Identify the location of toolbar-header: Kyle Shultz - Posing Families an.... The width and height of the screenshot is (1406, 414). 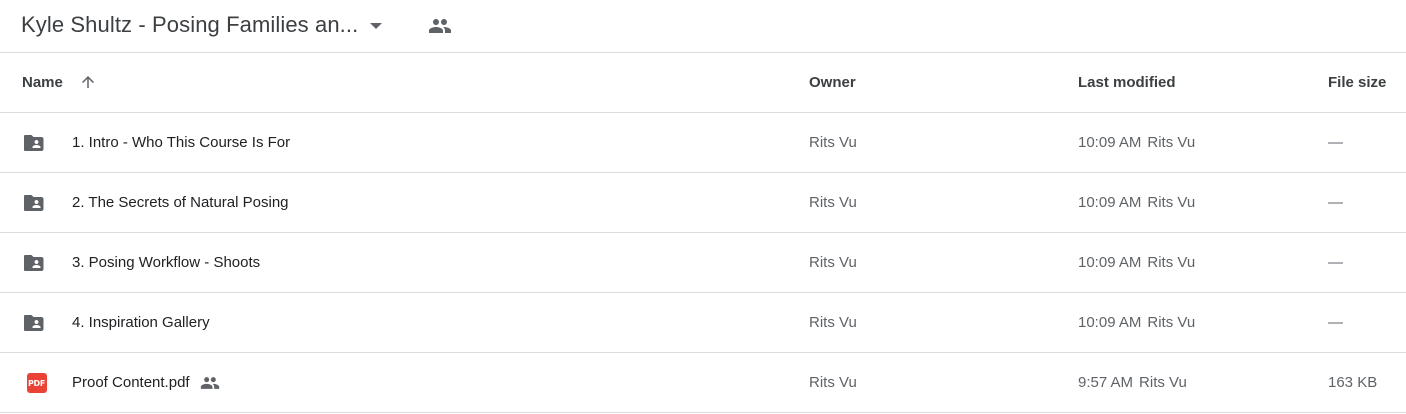
(703, 26).